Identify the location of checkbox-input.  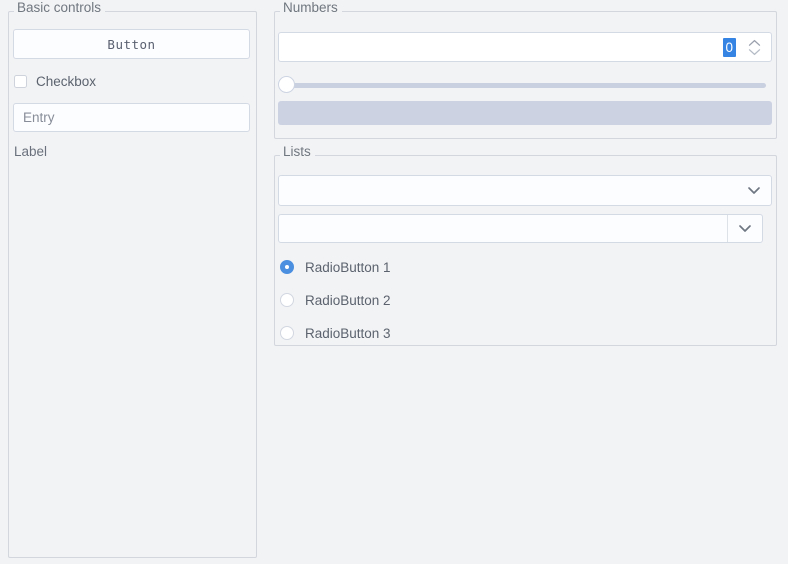
(20, 81).